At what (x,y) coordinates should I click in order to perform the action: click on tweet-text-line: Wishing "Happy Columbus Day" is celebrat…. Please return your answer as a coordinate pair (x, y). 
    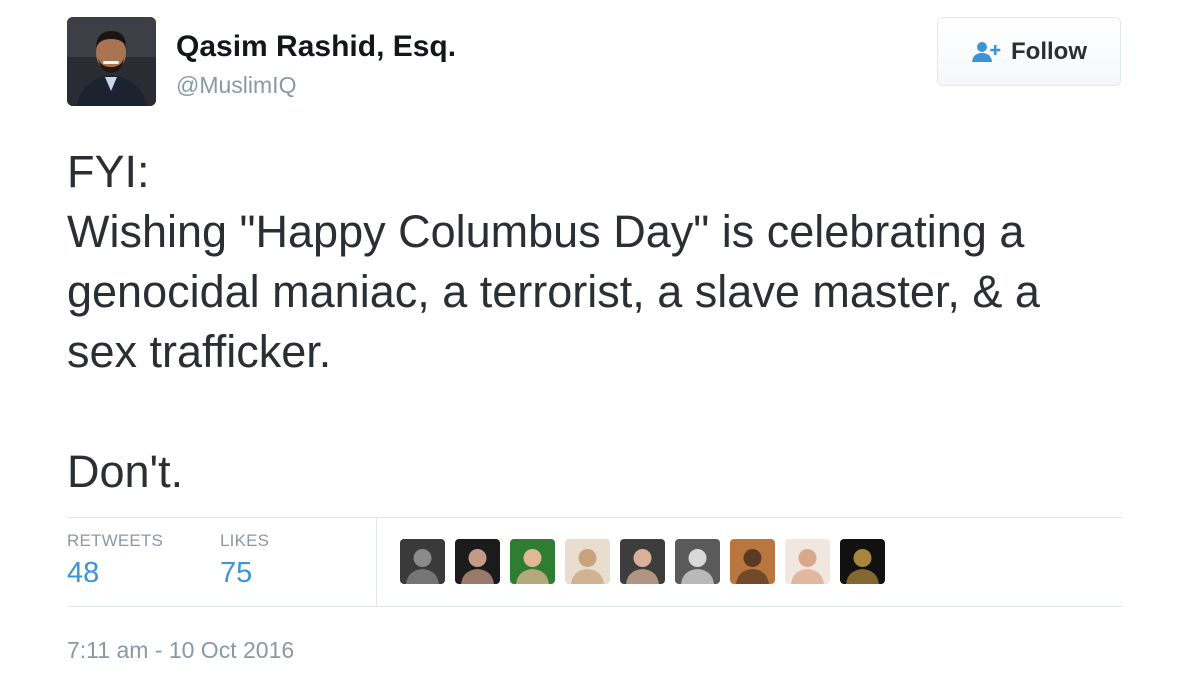
    Looking at the image, I should click on (546, 231).